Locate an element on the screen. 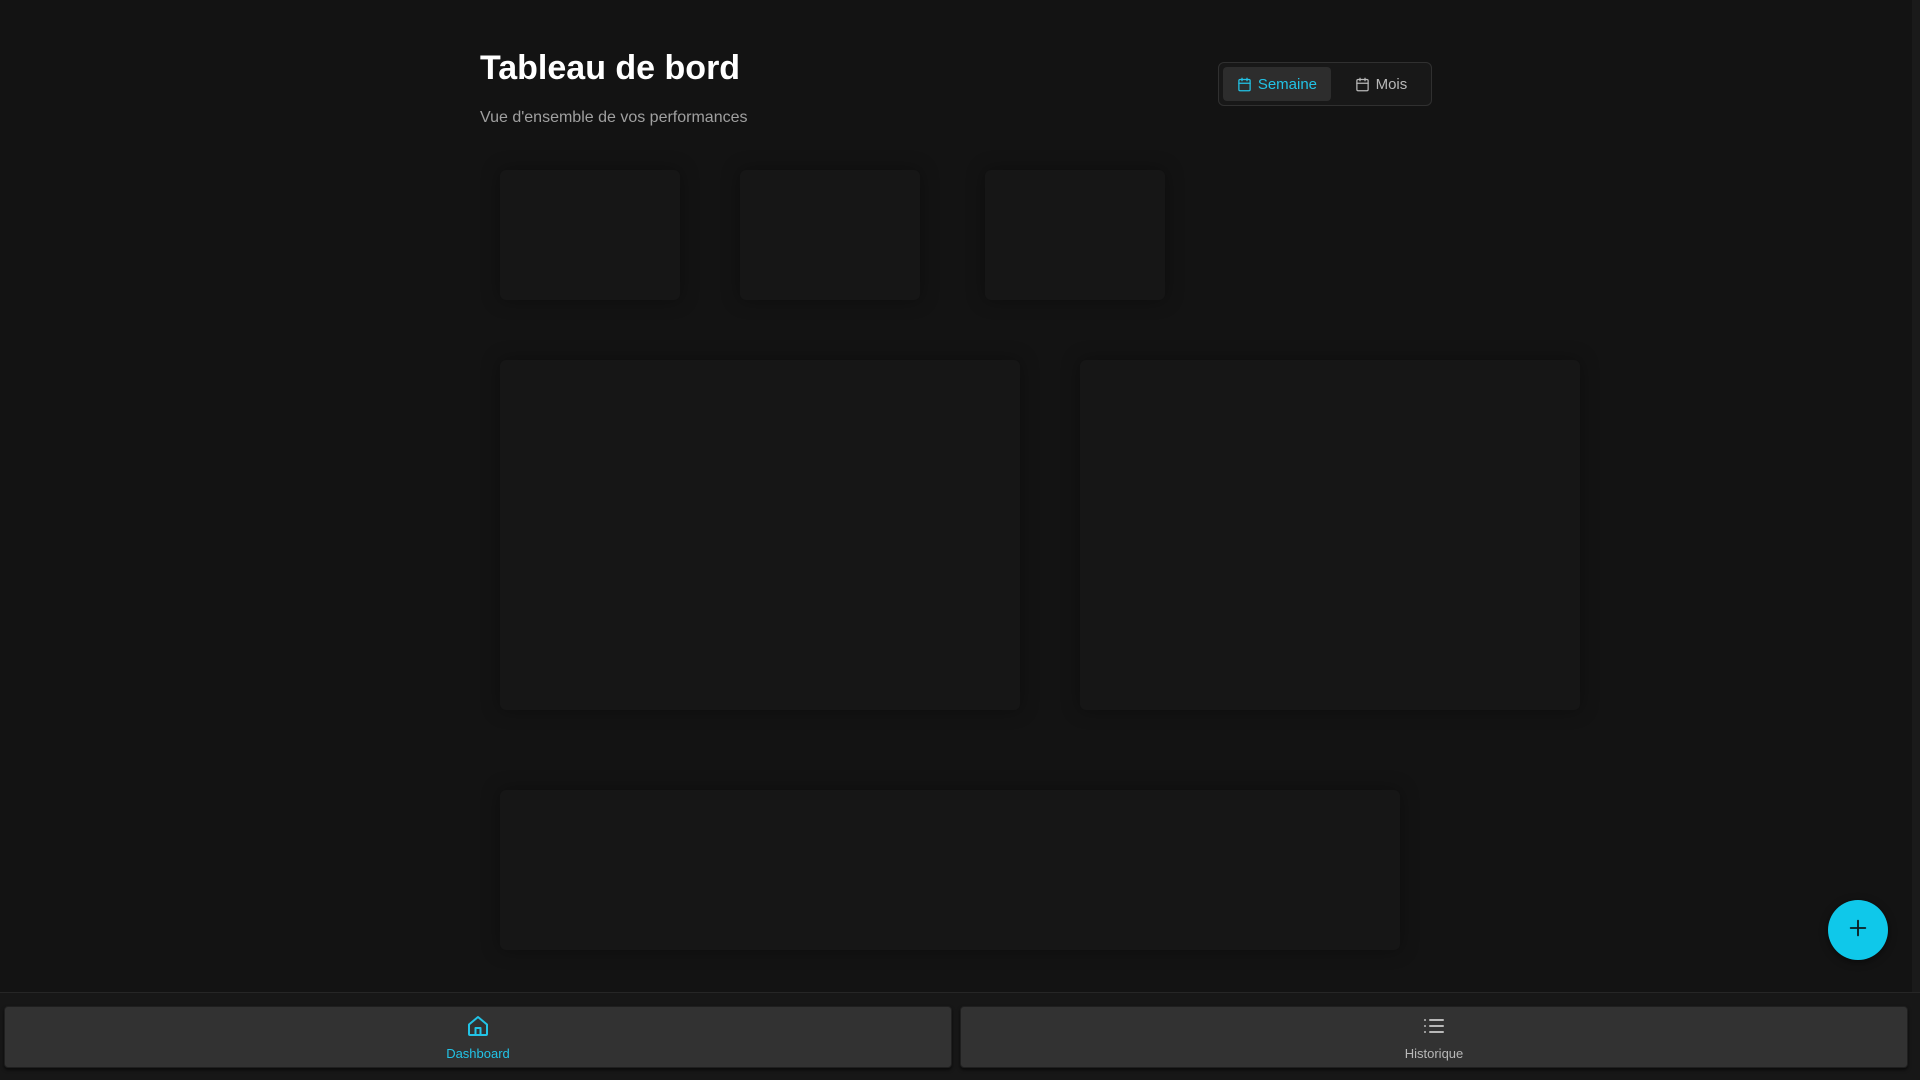  period-week-button: Semaine is located at coordinates (1277, 84).